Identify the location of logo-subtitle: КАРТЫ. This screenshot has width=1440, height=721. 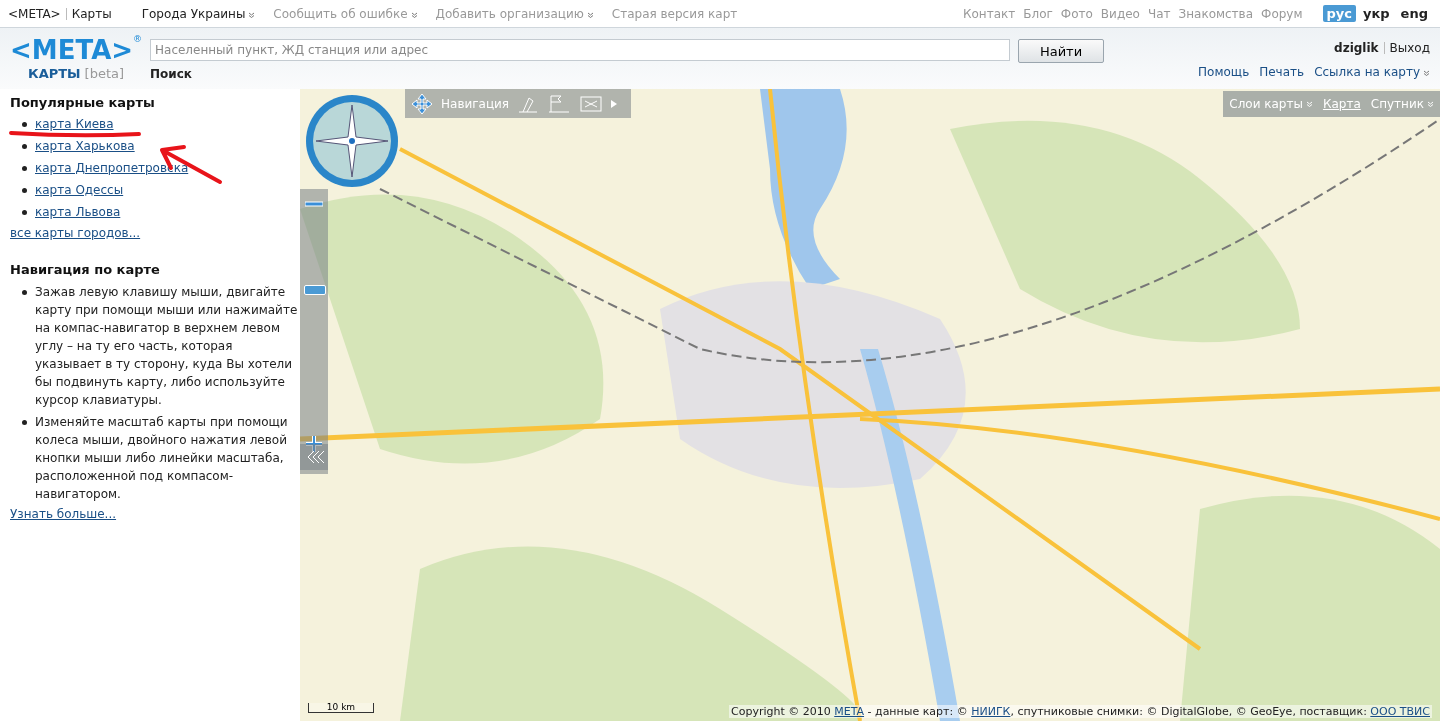
(54, 73).